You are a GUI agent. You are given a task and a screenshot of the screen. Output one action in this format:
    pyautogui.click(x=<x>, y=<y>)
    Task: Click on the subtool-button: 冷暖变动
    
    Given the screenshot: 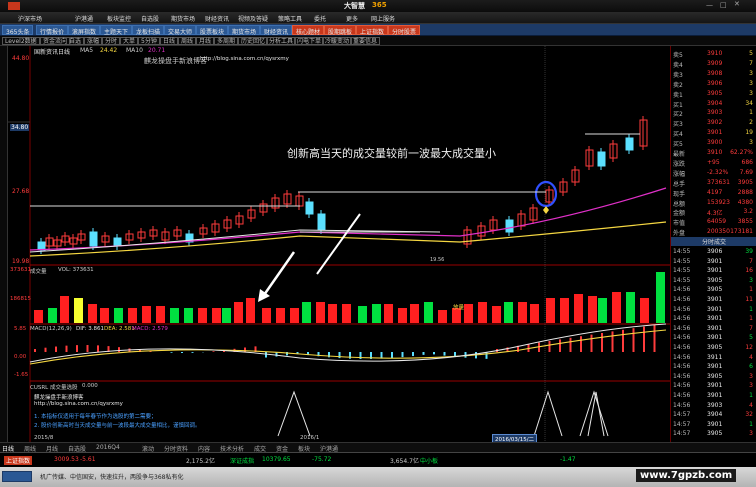 What is the action you would take?
    pyautogui.click(x=337, y=41)
    